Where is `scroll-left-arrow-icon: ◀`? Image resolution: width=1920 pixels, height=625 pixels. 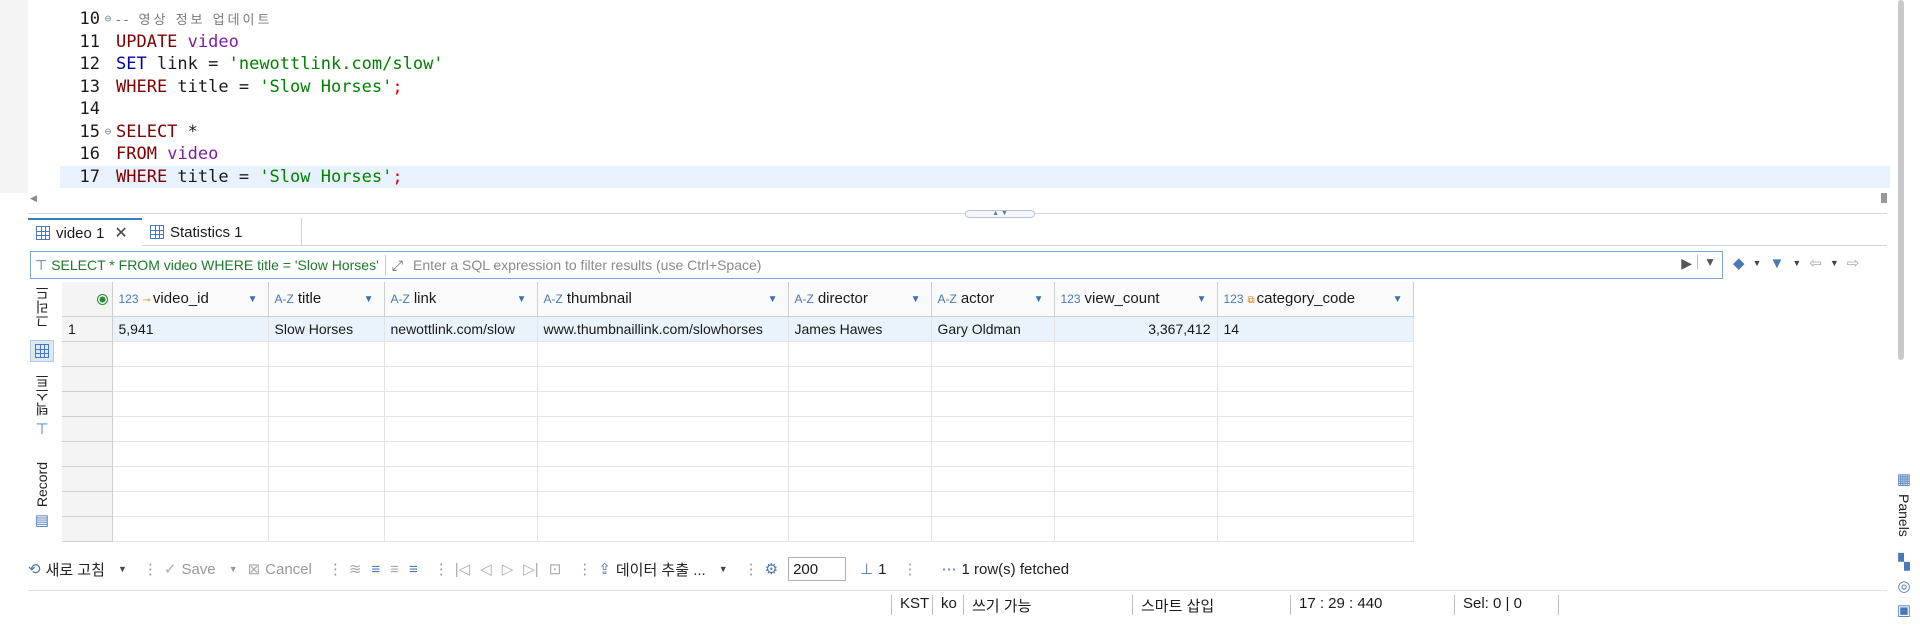 scroll-left-arrow-icon: ◀ is located at coordinates (33, 198).